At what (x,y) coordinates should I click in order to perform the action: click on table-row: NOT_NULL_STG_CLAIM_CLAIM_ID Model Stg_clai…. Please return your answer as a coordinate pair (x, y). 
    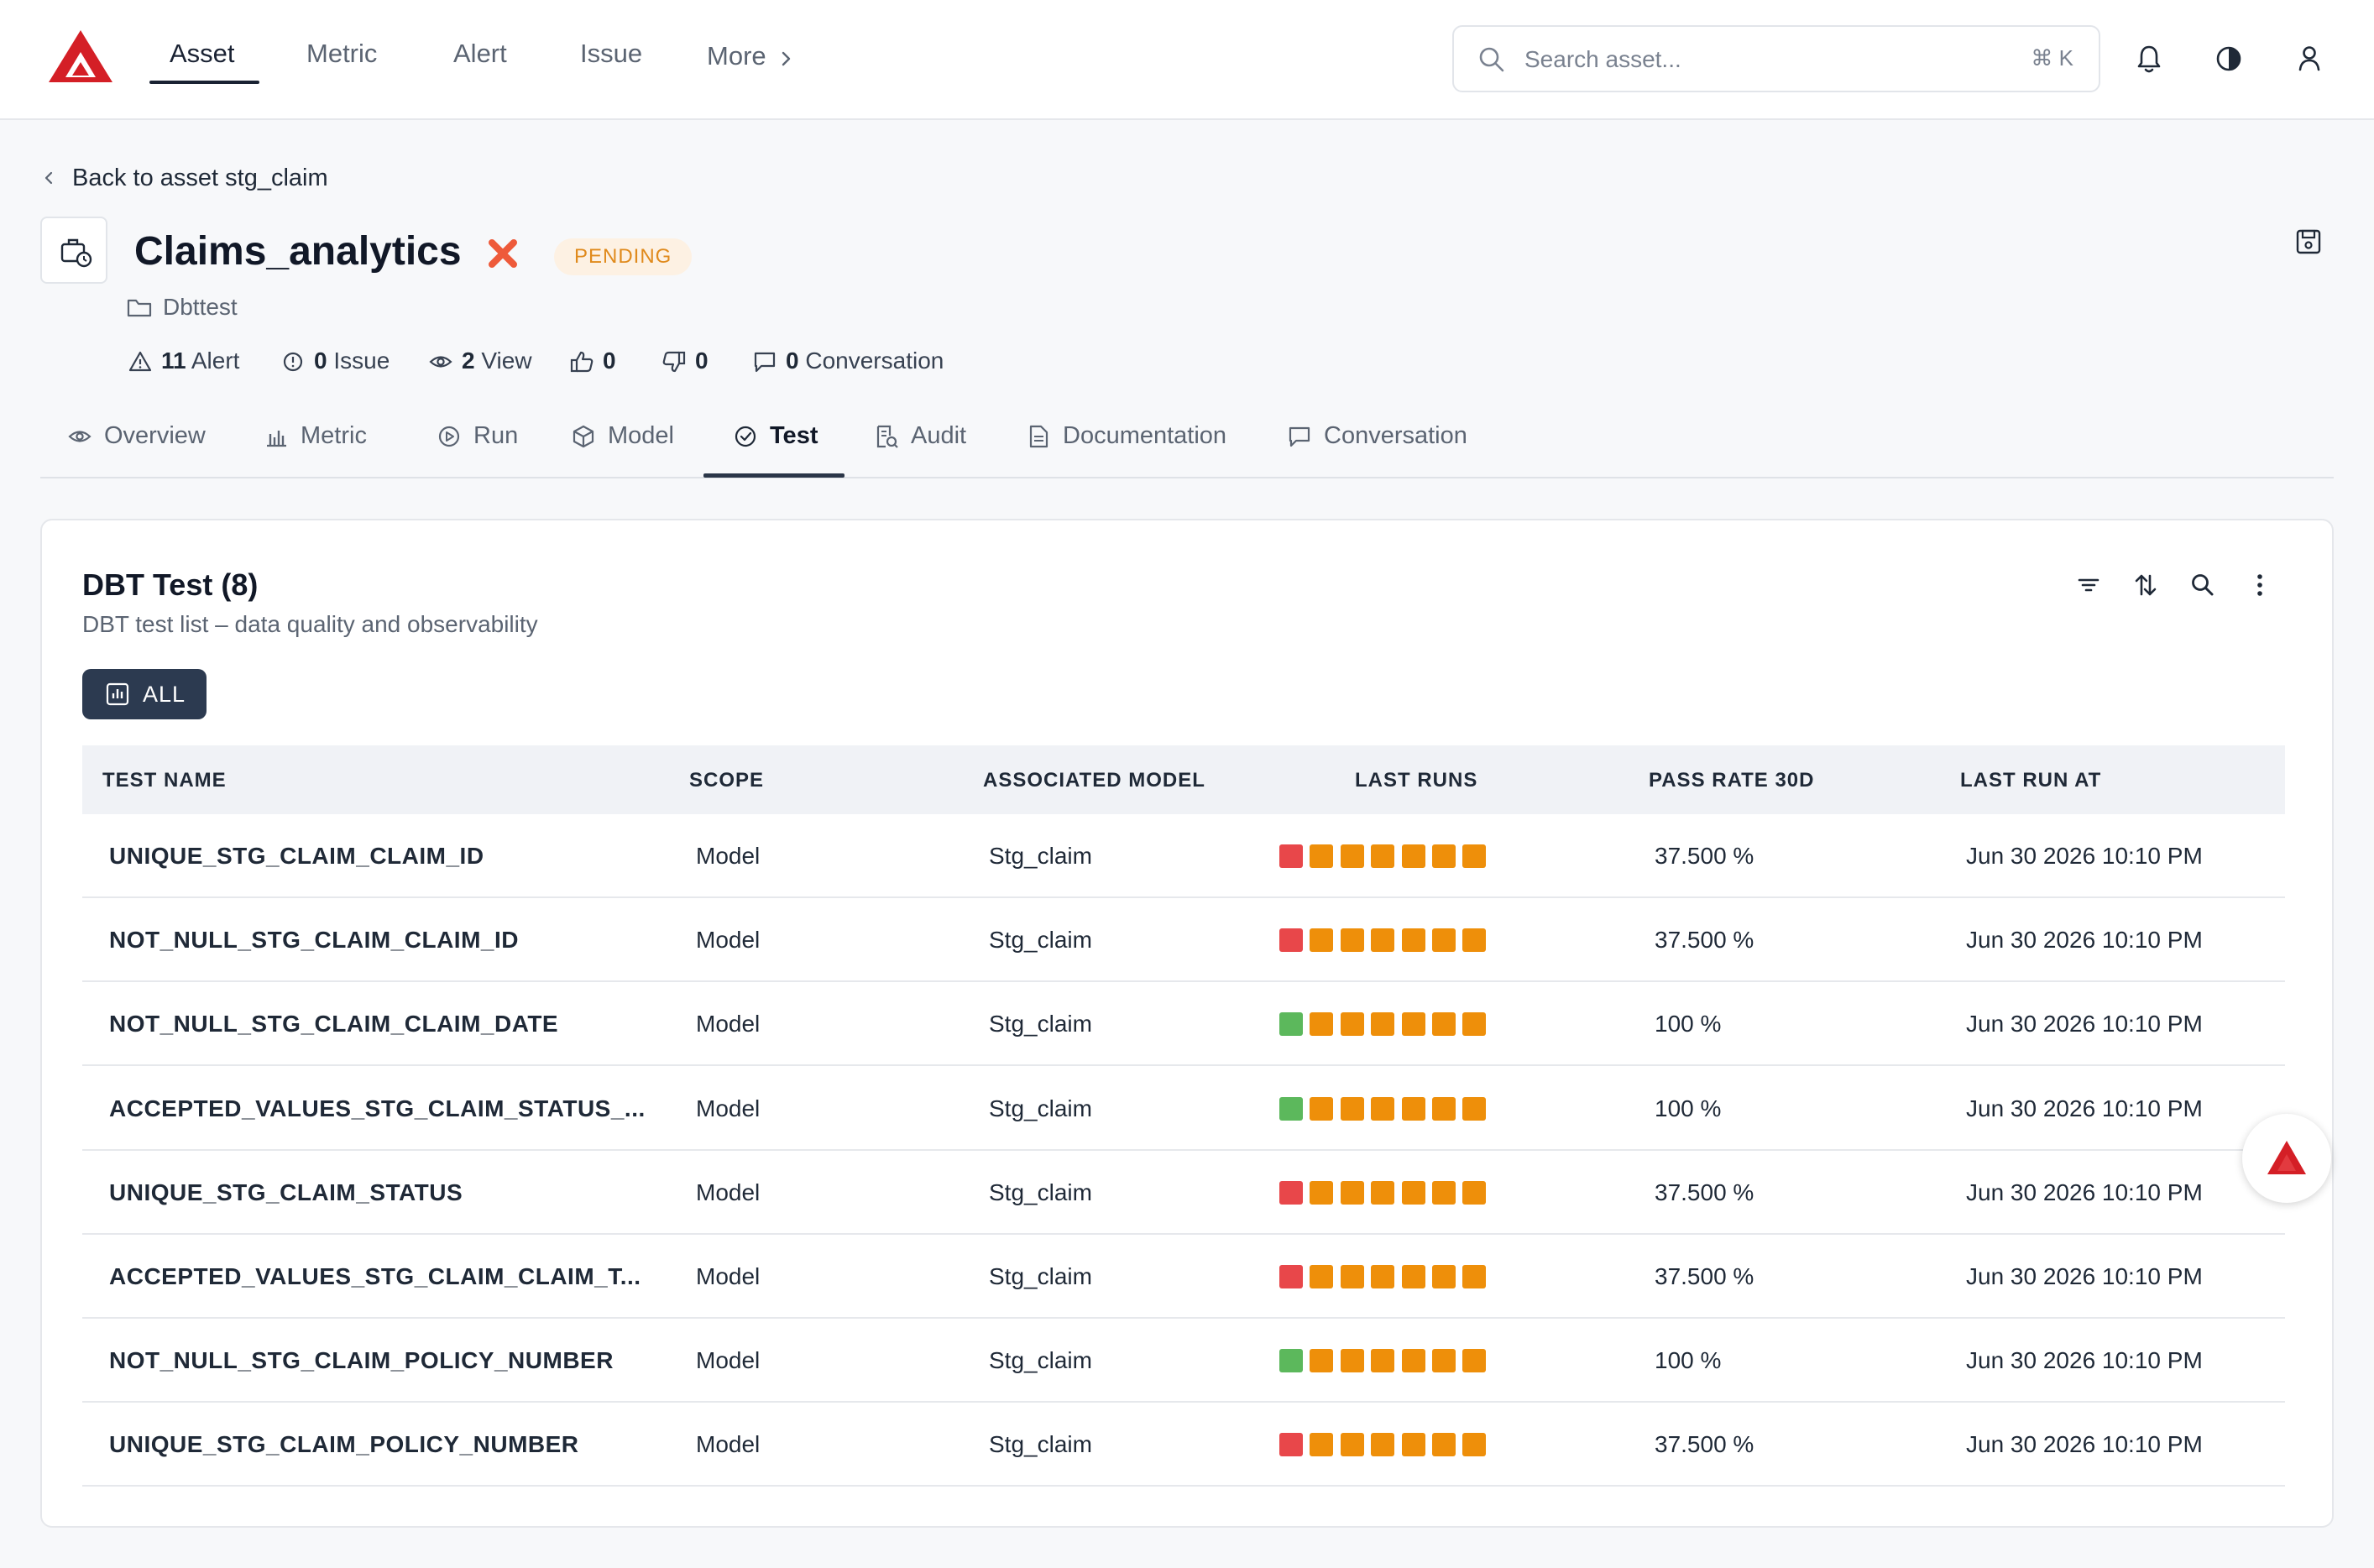
    Looking at the image, I should click on (1183, 940).